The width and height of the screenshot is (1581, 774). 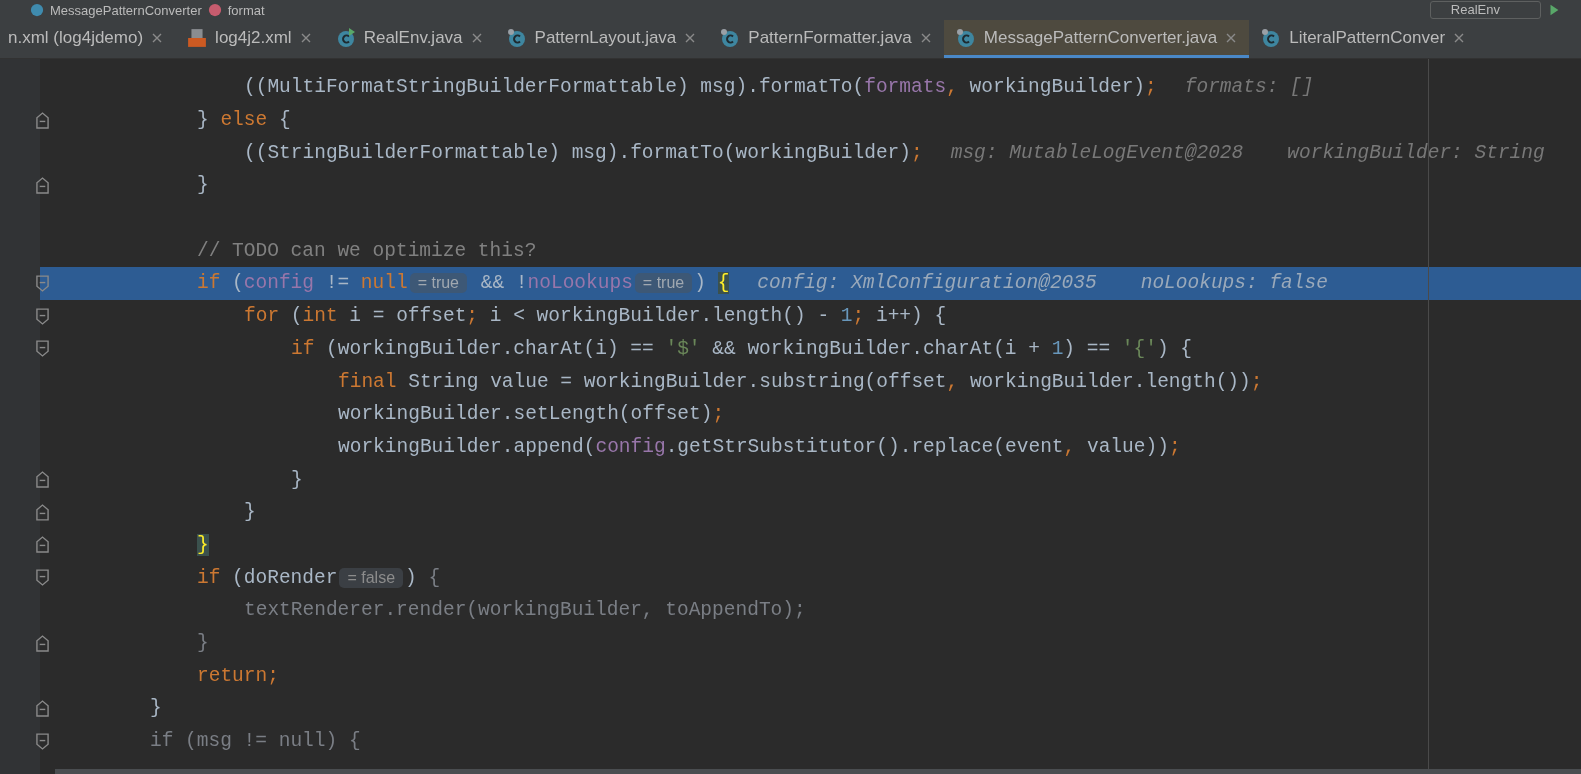 What do you see at coordinates (700, 87) in the screenshot?
I see `code-text: ((MultiFormatStringBuilderFormattable) msg).formatTo(formats, workingBuilder);` at bounding box center [700, 87].